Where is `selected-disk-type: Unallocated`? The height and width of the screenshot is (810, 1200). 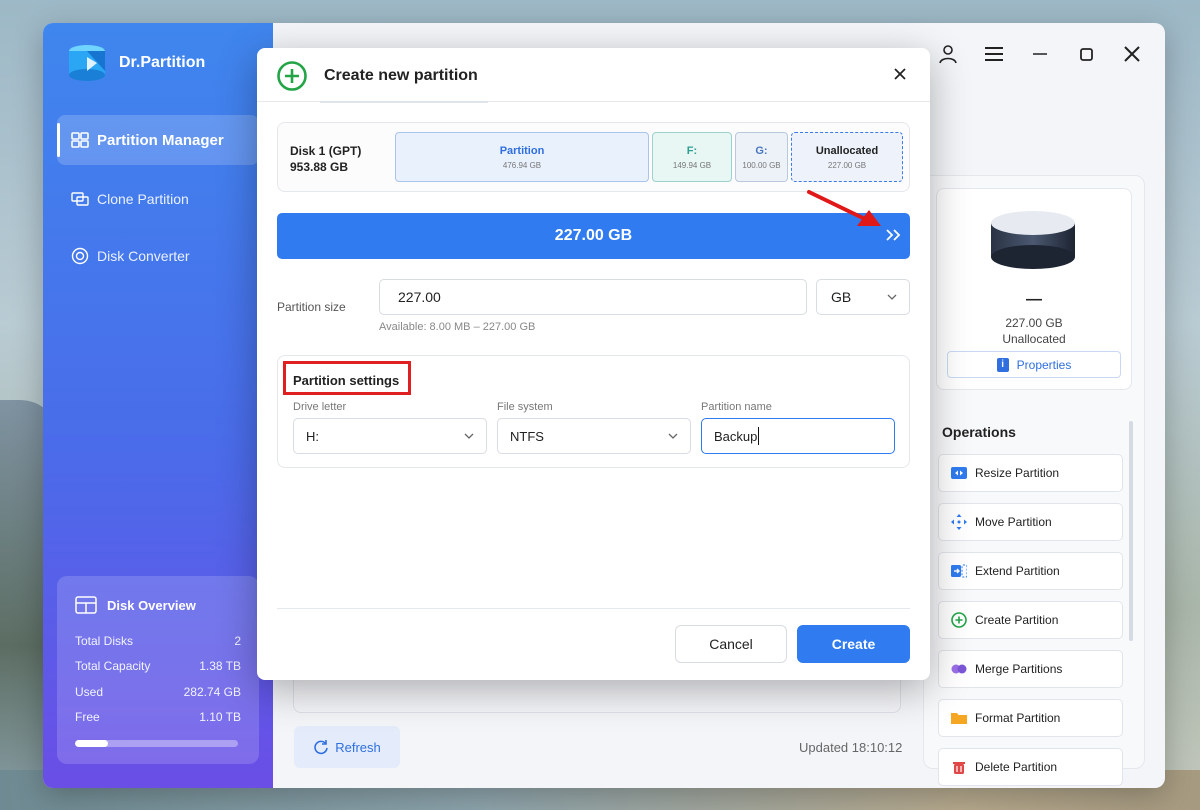 selected-disk-type: Unallocated is located at coordinates (1034, 339).